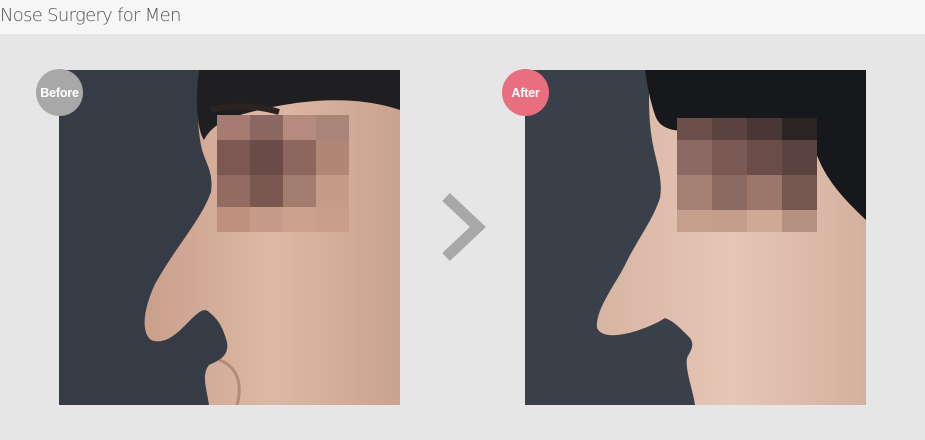 This screenshot has width=925, height=440. Describe the element at coordinates (525, 92) in the screenshot. I see `after-badge: After` at that location.